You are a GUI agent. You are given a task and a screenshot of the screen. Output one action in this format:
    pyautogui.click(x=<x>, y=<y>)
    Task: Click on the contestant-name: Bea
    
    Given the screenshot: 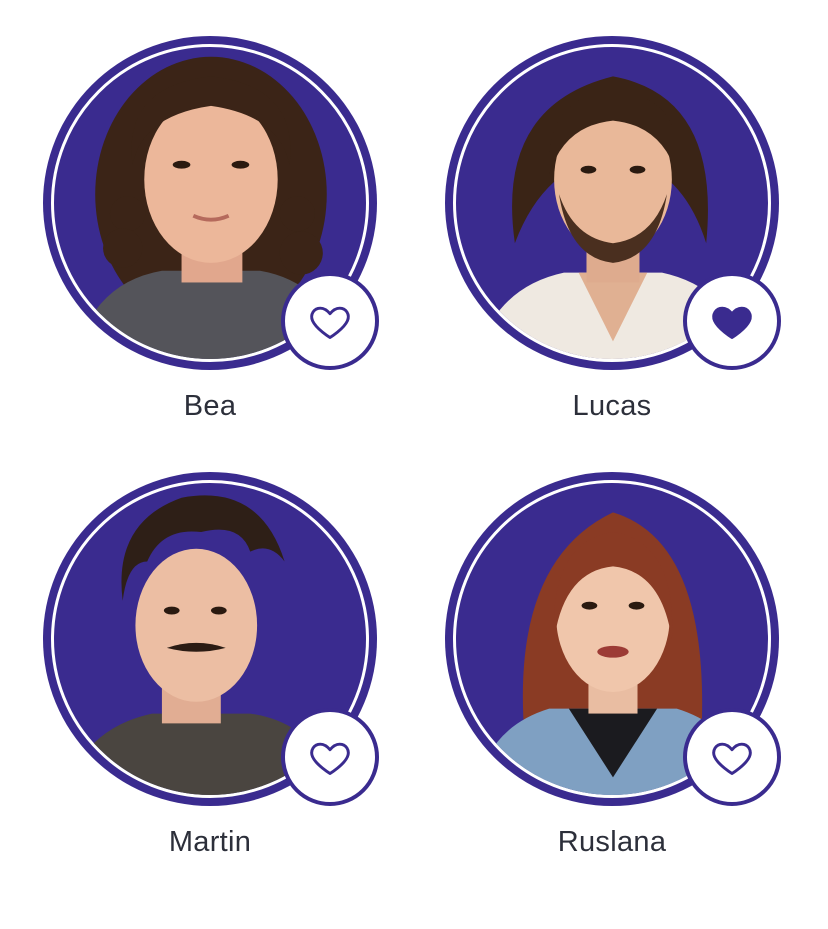 What is the action you would take?
    pyautogui.click(x=210, y=406)
    